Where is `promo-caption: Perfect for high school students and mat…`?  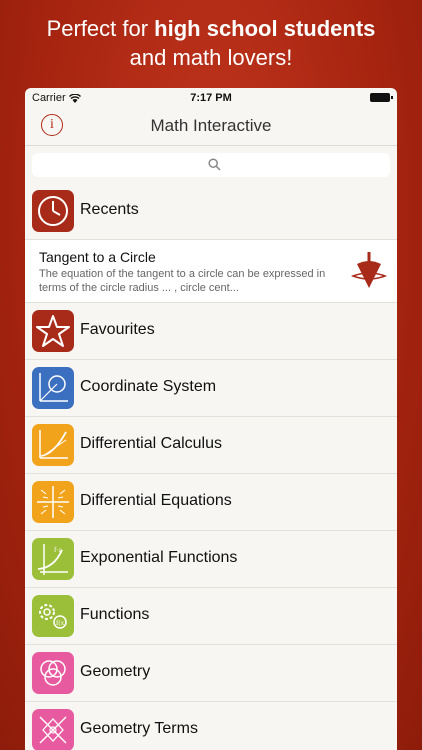
promo-caption: Perfect for high school students and mat… is located at coordinates (211, 43).